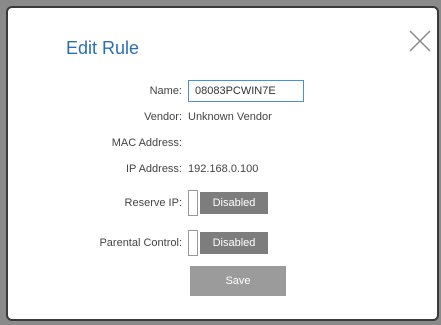  I want to click on reserve-ip-label: Reserve IP:, so click(153, 203).